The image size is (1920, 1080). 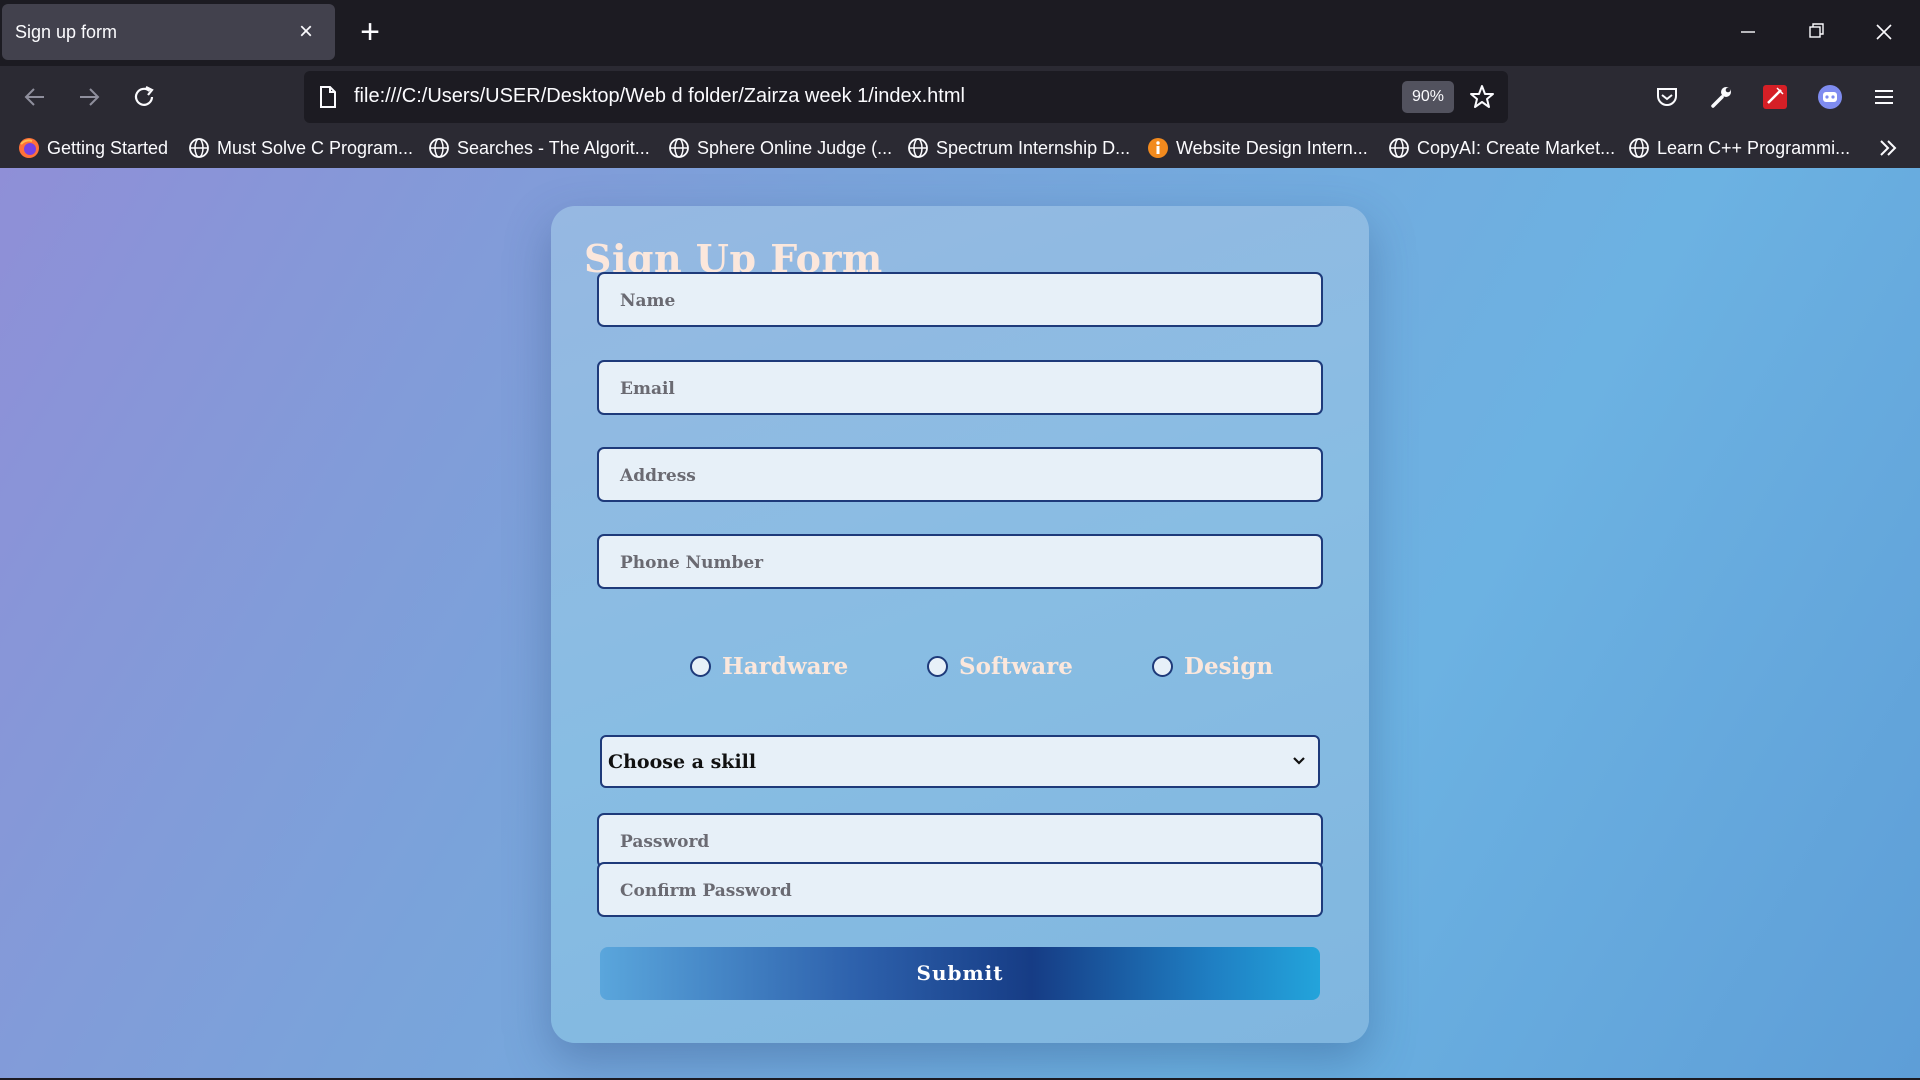 I want to click on bookmarks-overflow-icon, so click(x=1888, y=148).